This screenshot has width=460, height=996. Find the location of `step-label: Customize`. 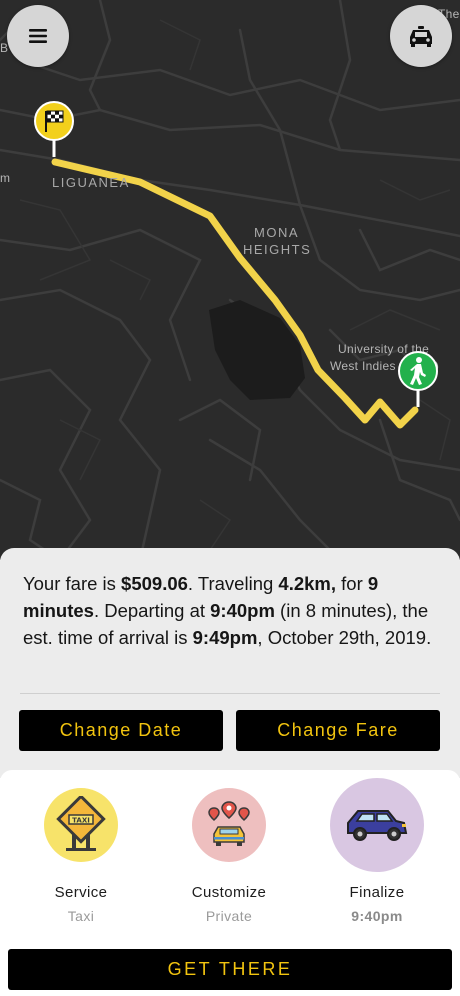

step-label: Customize is located at coordinates (229, 892).